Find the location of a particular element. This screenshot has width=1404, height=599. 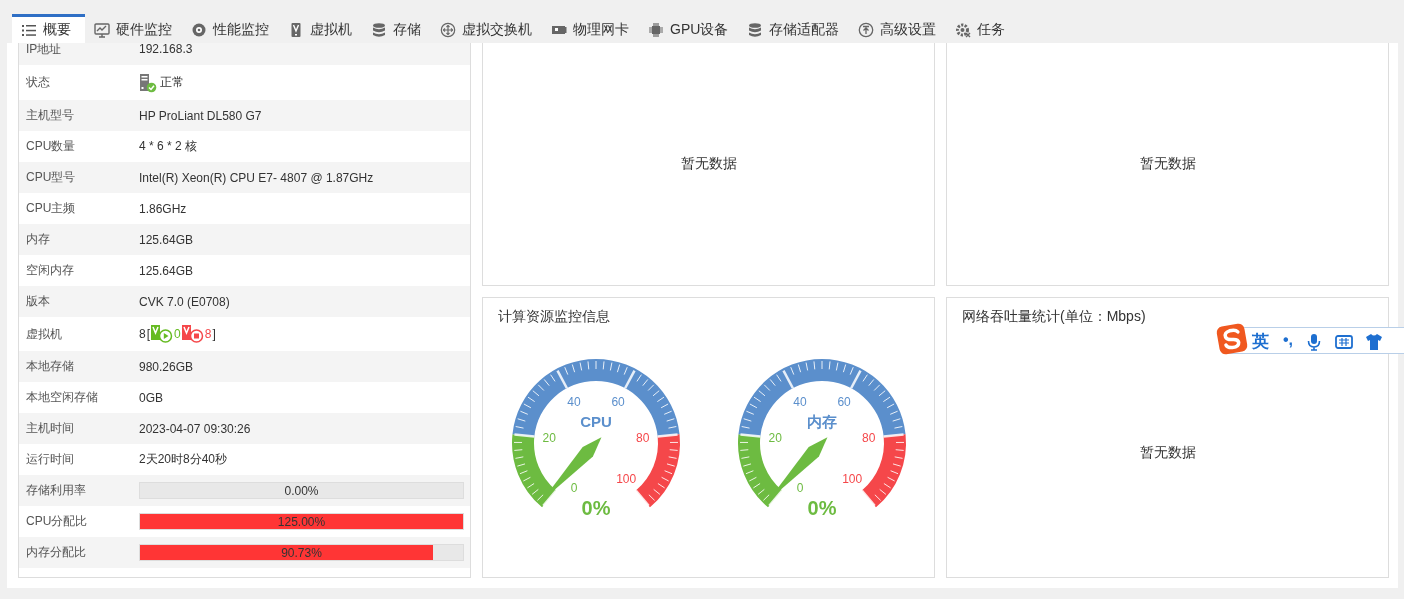

bracket: [ is located at coordinates (148, 334).